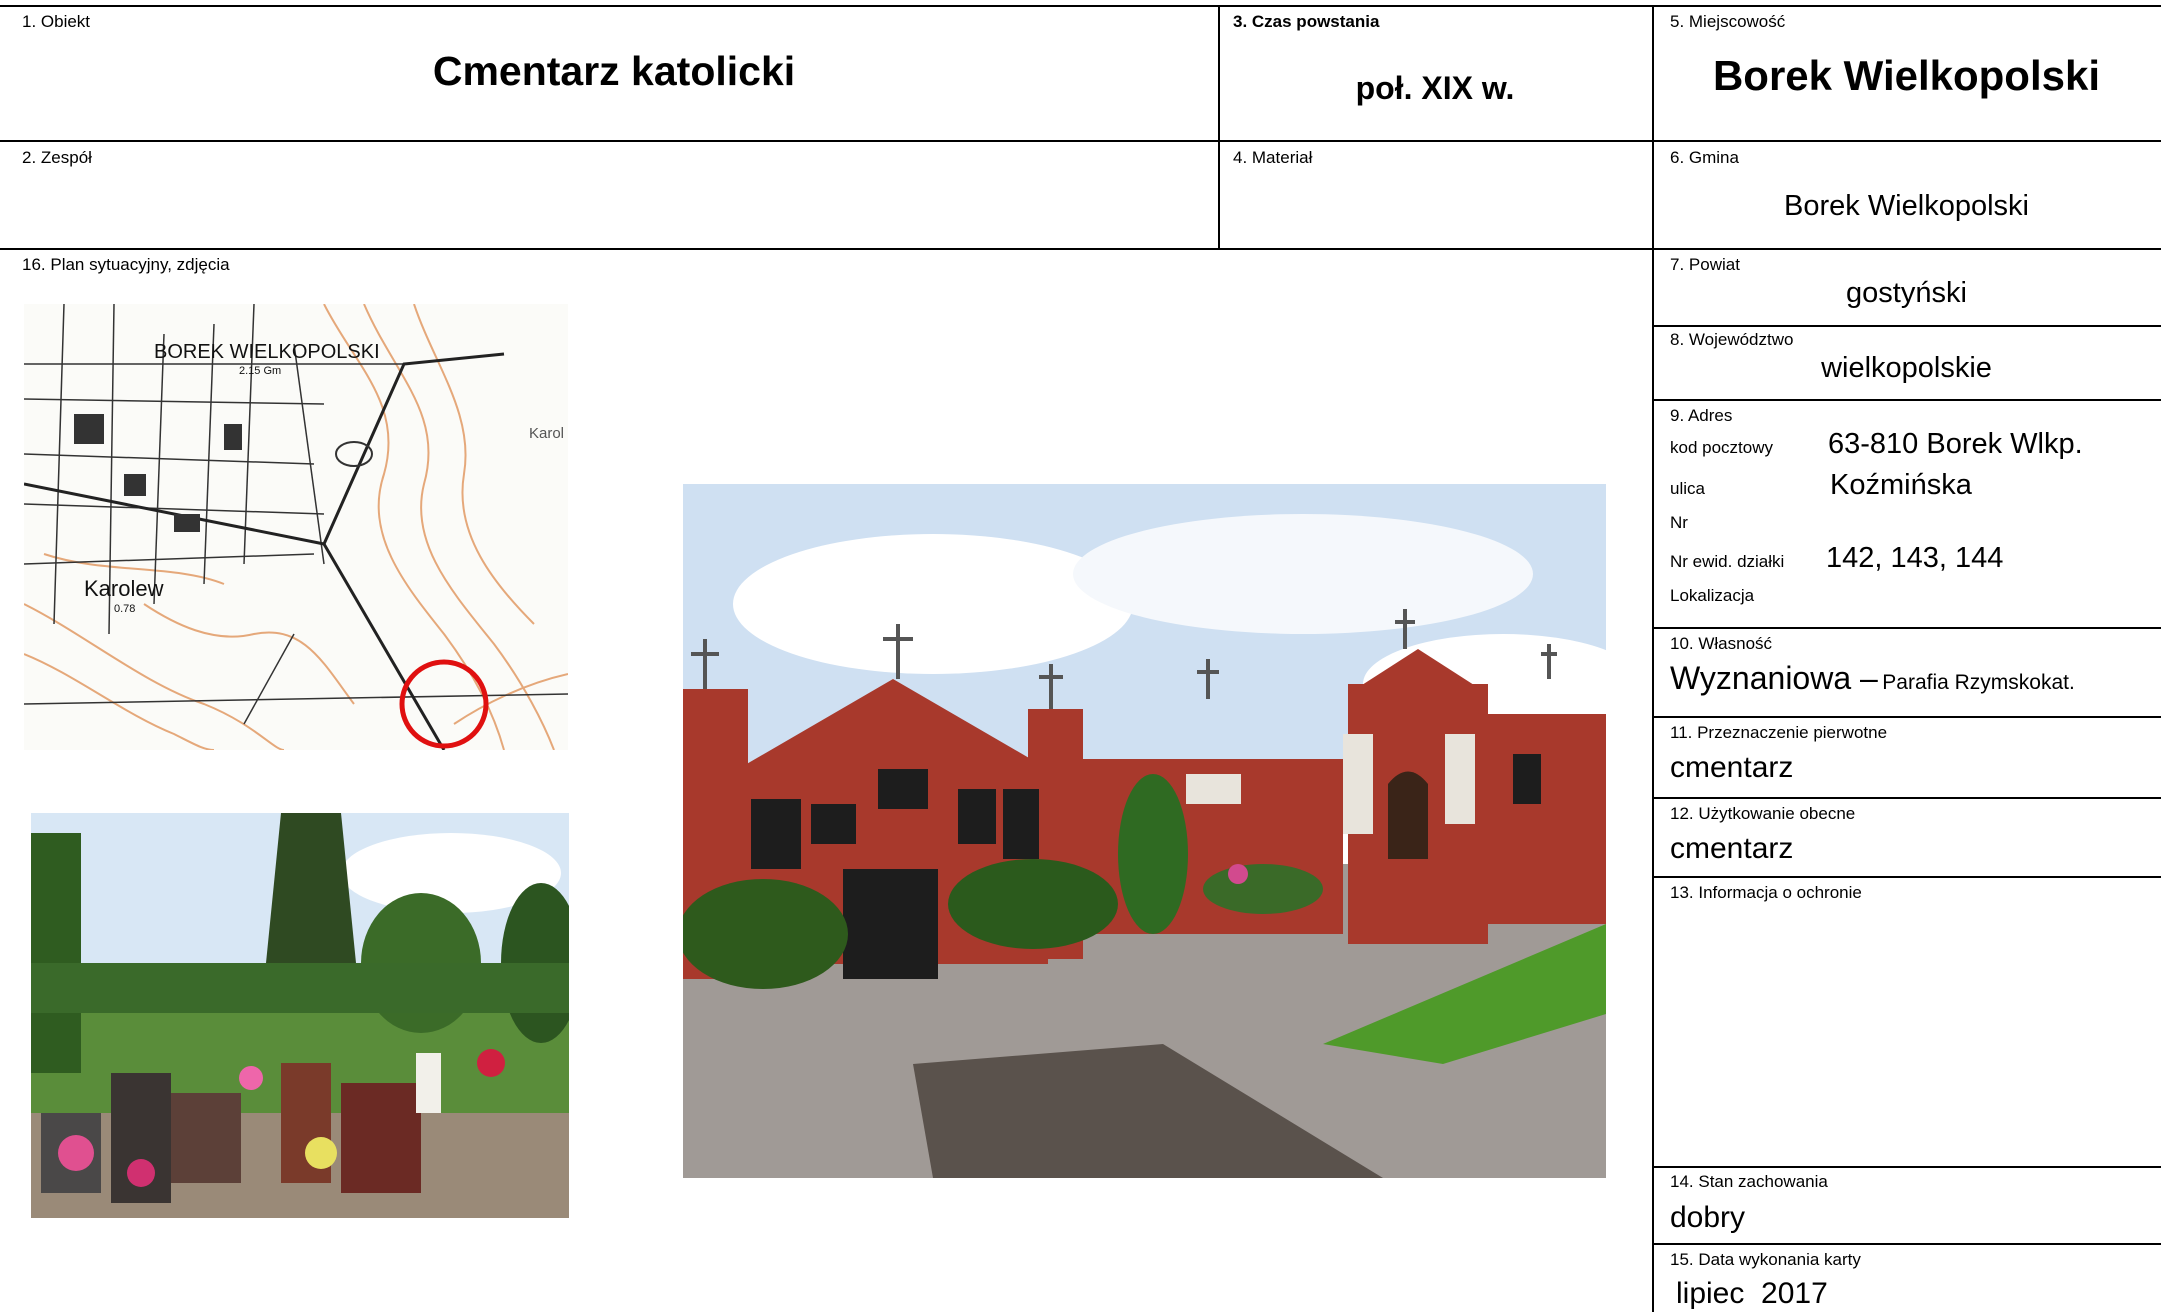 The height and width of the screenshot is (1312, 2161). I want to click on field-4-label: 4. Materiał, so click(1273, 157).